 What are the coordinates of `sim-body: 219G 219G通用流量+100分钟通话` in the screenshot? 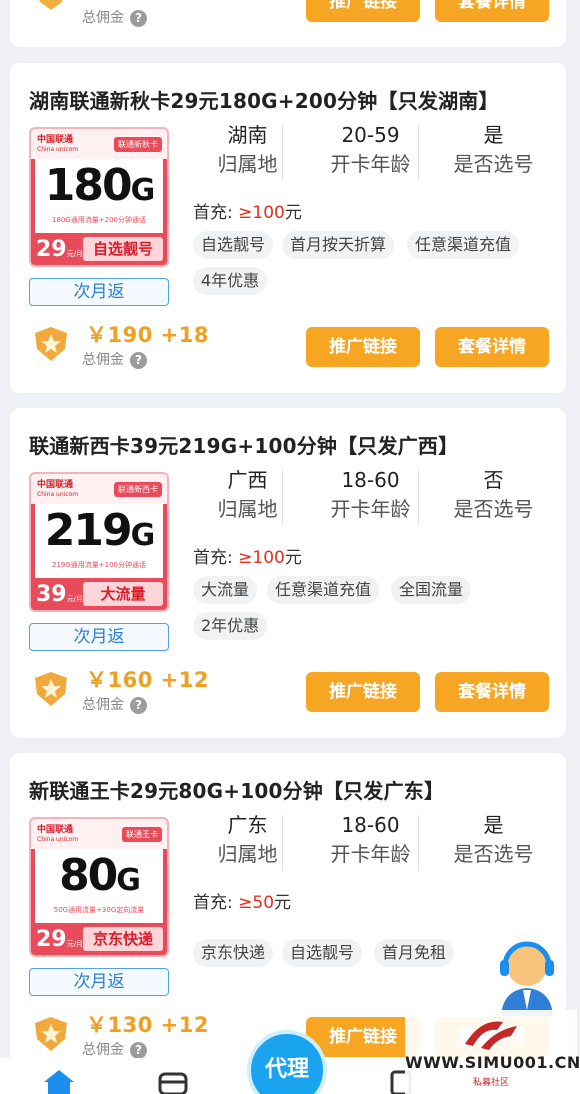 It's located at (99, 541).